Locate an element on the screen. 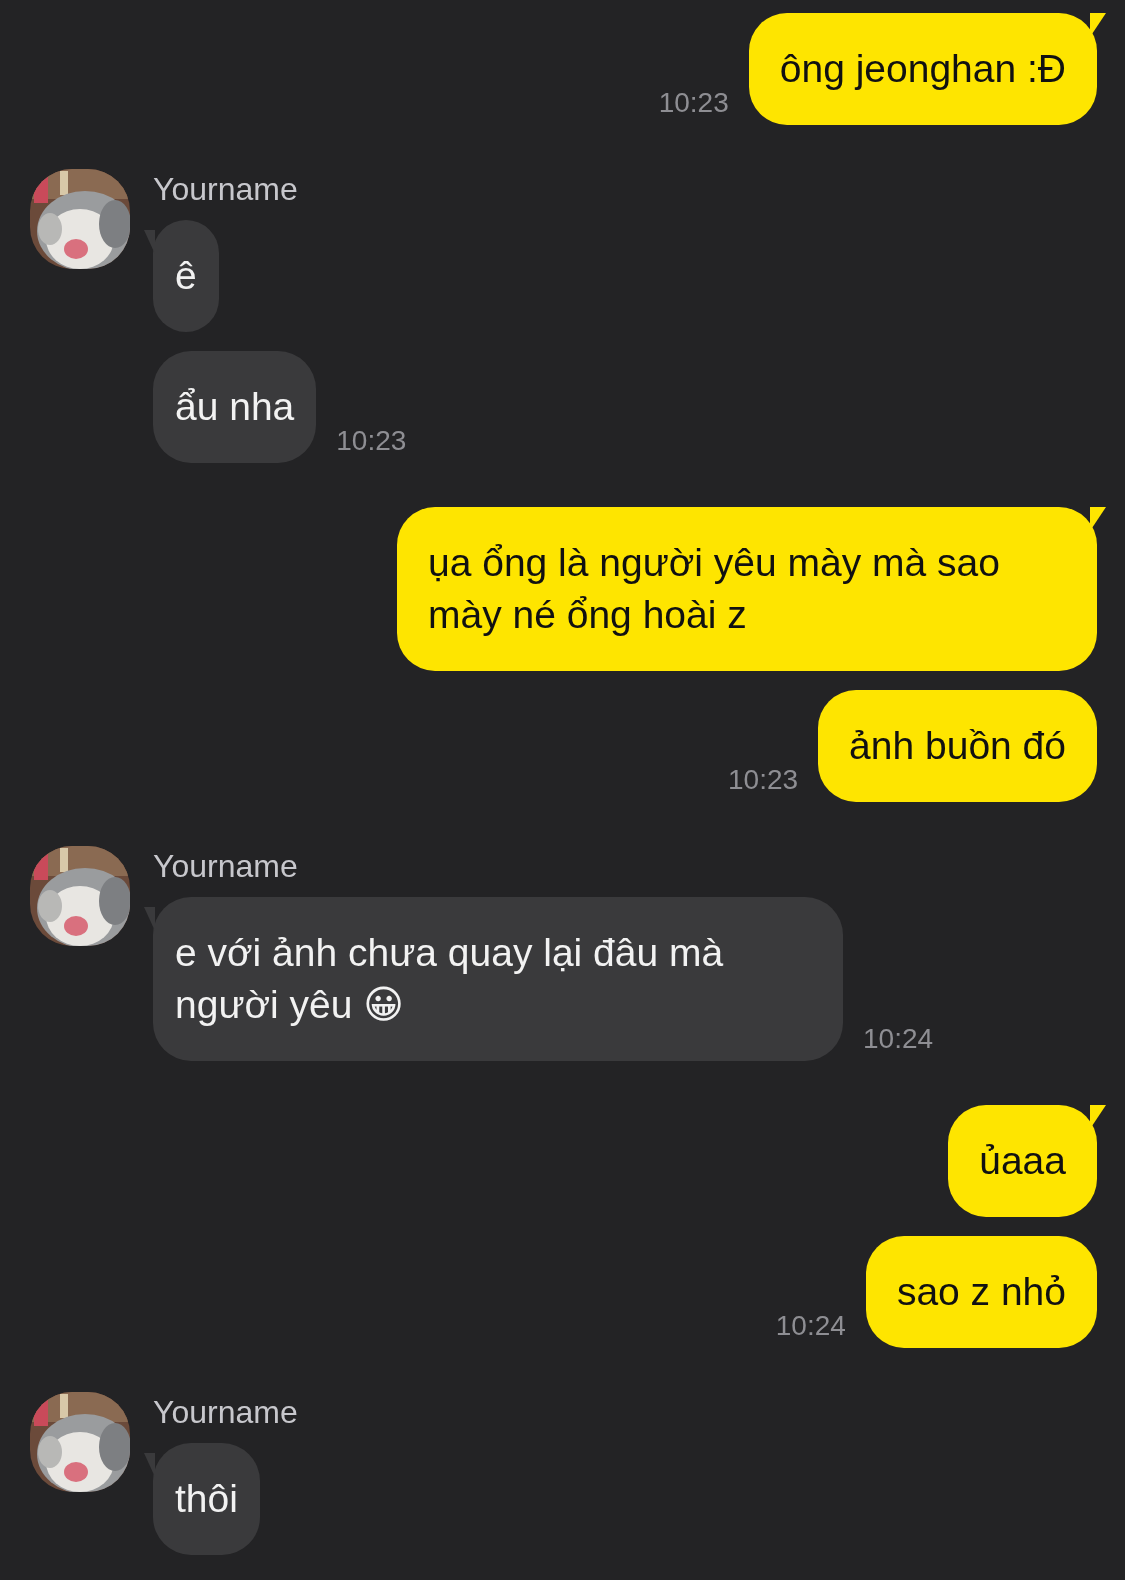 The height and width of the screenshot is (1580, 1125). message-bubble: sao z nhỏ is located at coordinates (981, 1292).